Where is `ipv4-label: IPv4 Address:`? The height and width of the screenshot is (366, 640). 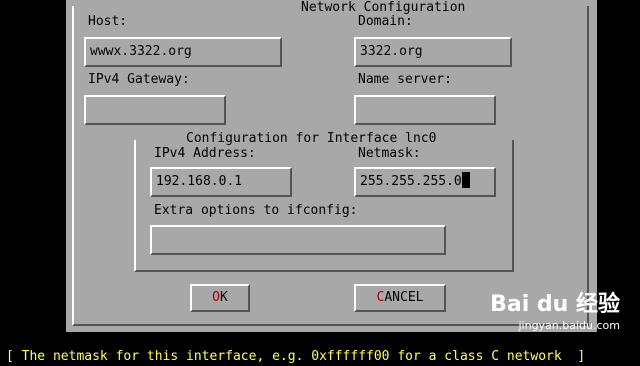 ipv4-label: IPv4 Address: is located at coordinates (205, 153).